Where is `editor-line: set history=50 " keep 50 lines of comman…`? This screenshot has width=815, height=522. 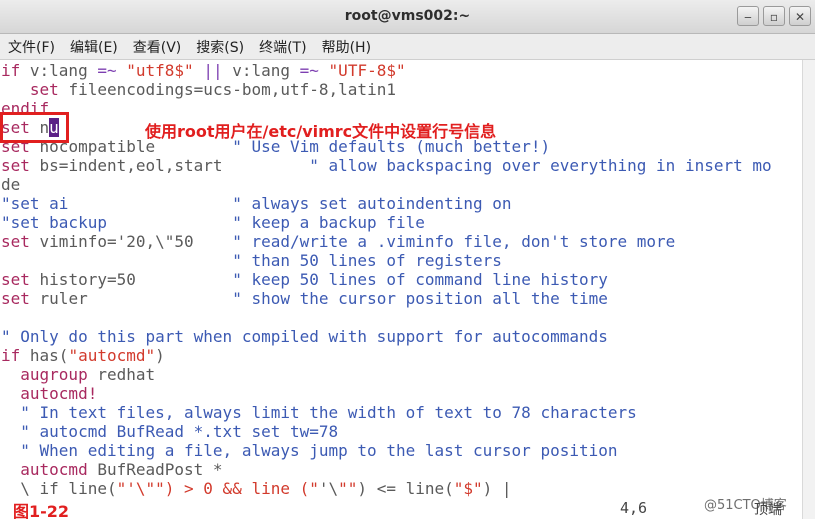
editor-line: set history=50 " keep 50 lines of comman… is located at coordinates (304, 279).